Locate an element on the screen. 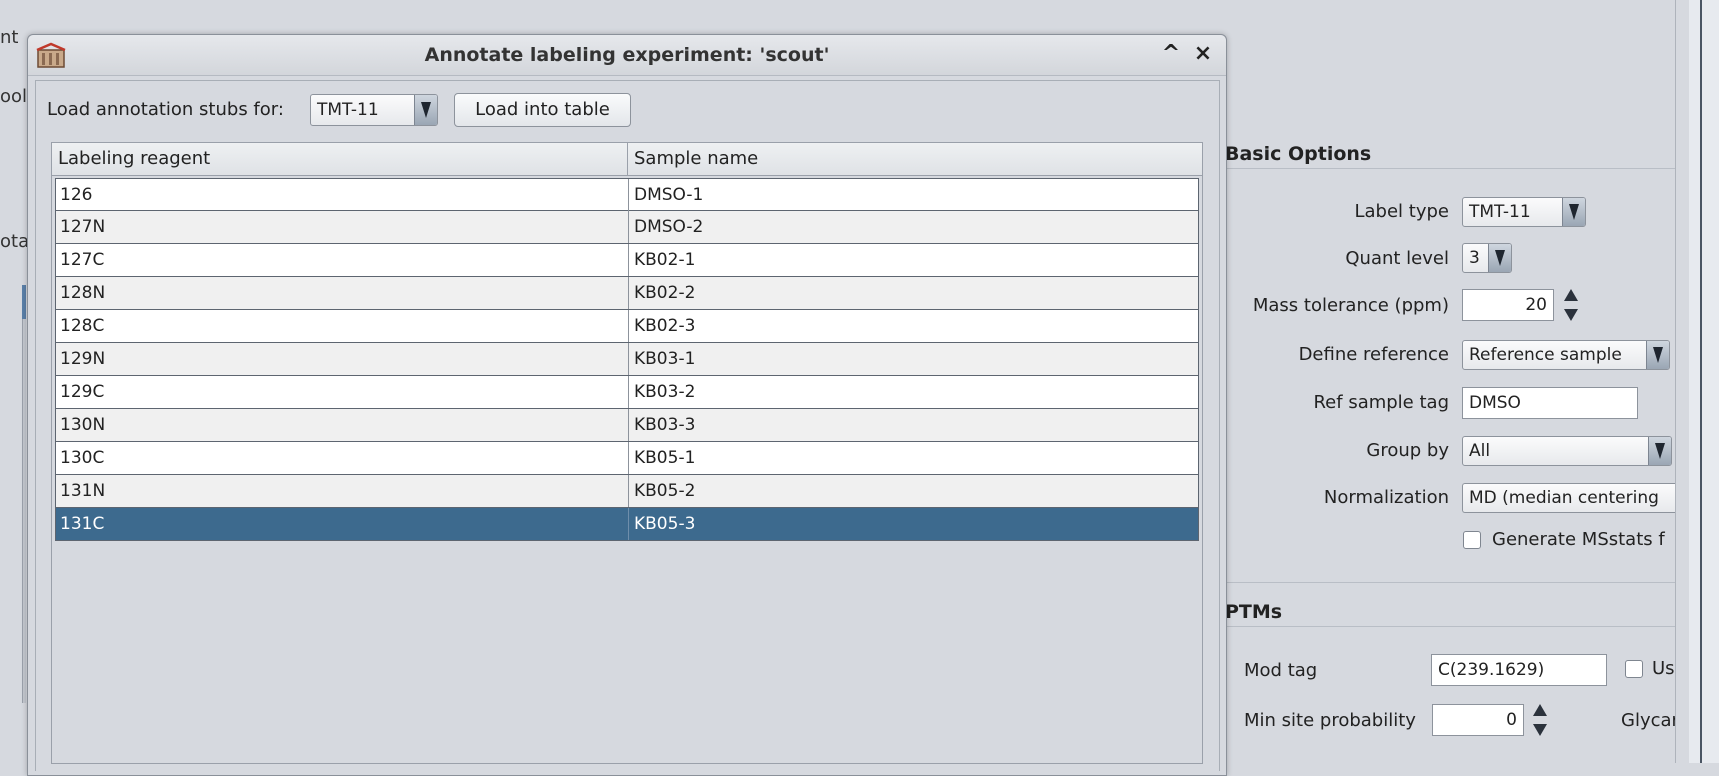 This screenshot has height=776, width=1719. define-reference-select: Reference sample is located at coordinates (1566, 355).